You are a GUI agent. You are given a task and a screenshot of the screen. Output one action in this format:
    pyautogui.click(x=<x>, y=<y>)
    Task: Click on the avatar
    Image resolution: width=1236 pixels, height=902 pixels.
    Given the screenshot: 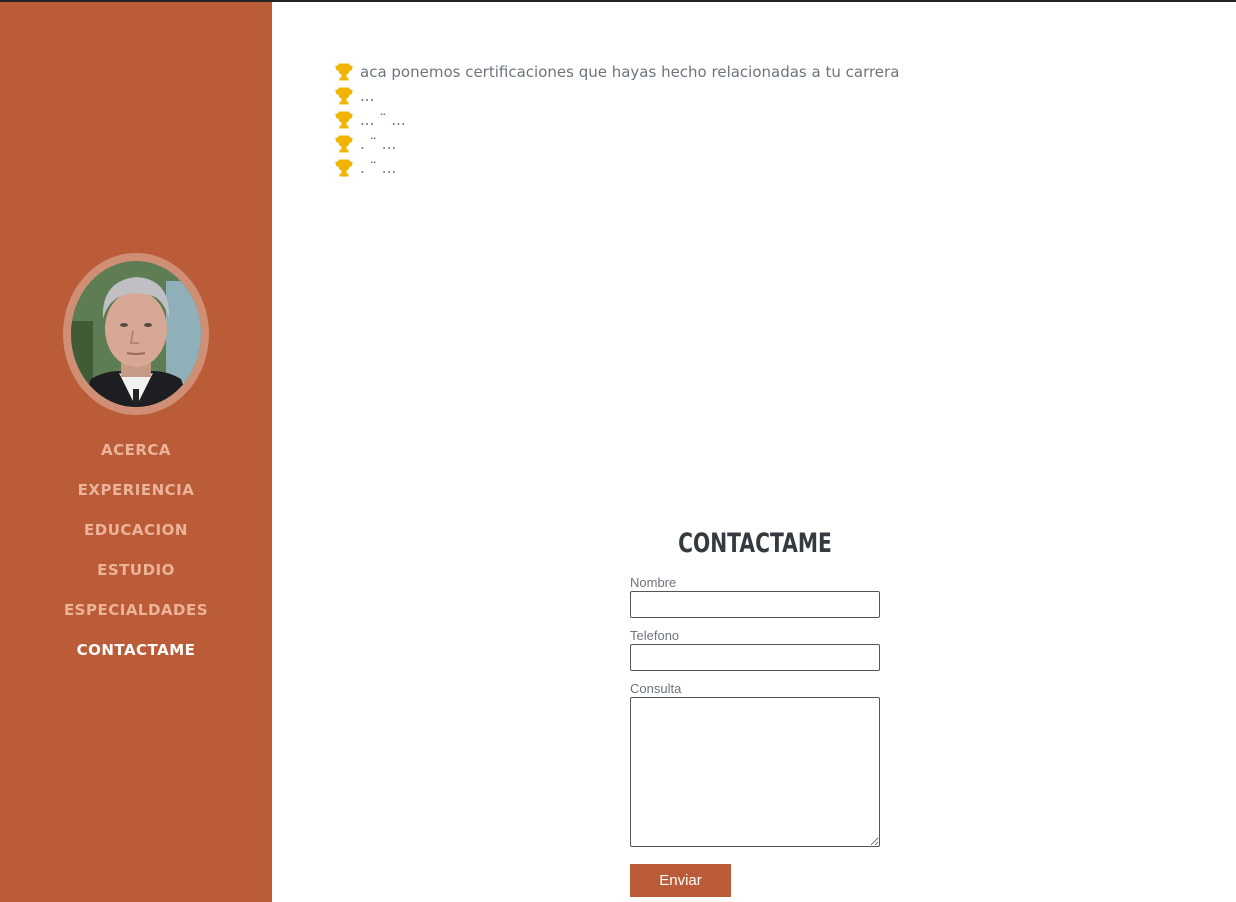 What is the action you would take?
    pyautogui.click(x=136, y=334)
    